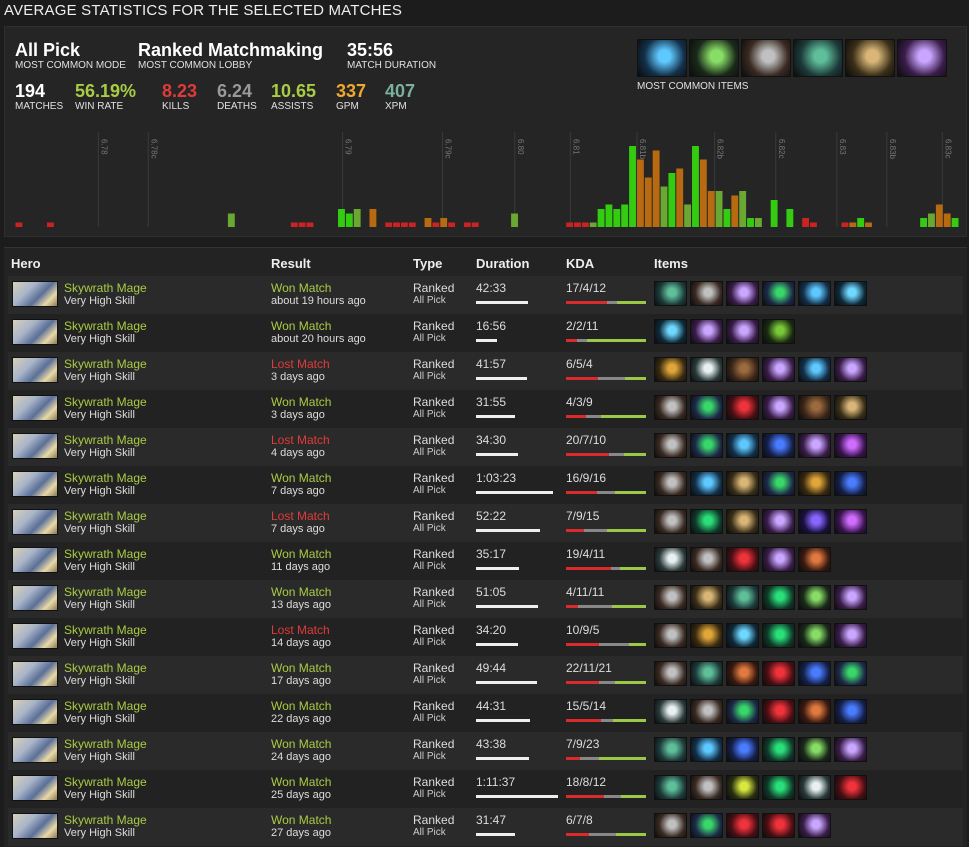 This screenshot has height=847, width=969. What do you see at coordinates (670, 331) in the screenshot?
I see `item-blink-icon` at bounding box center [670, 331].